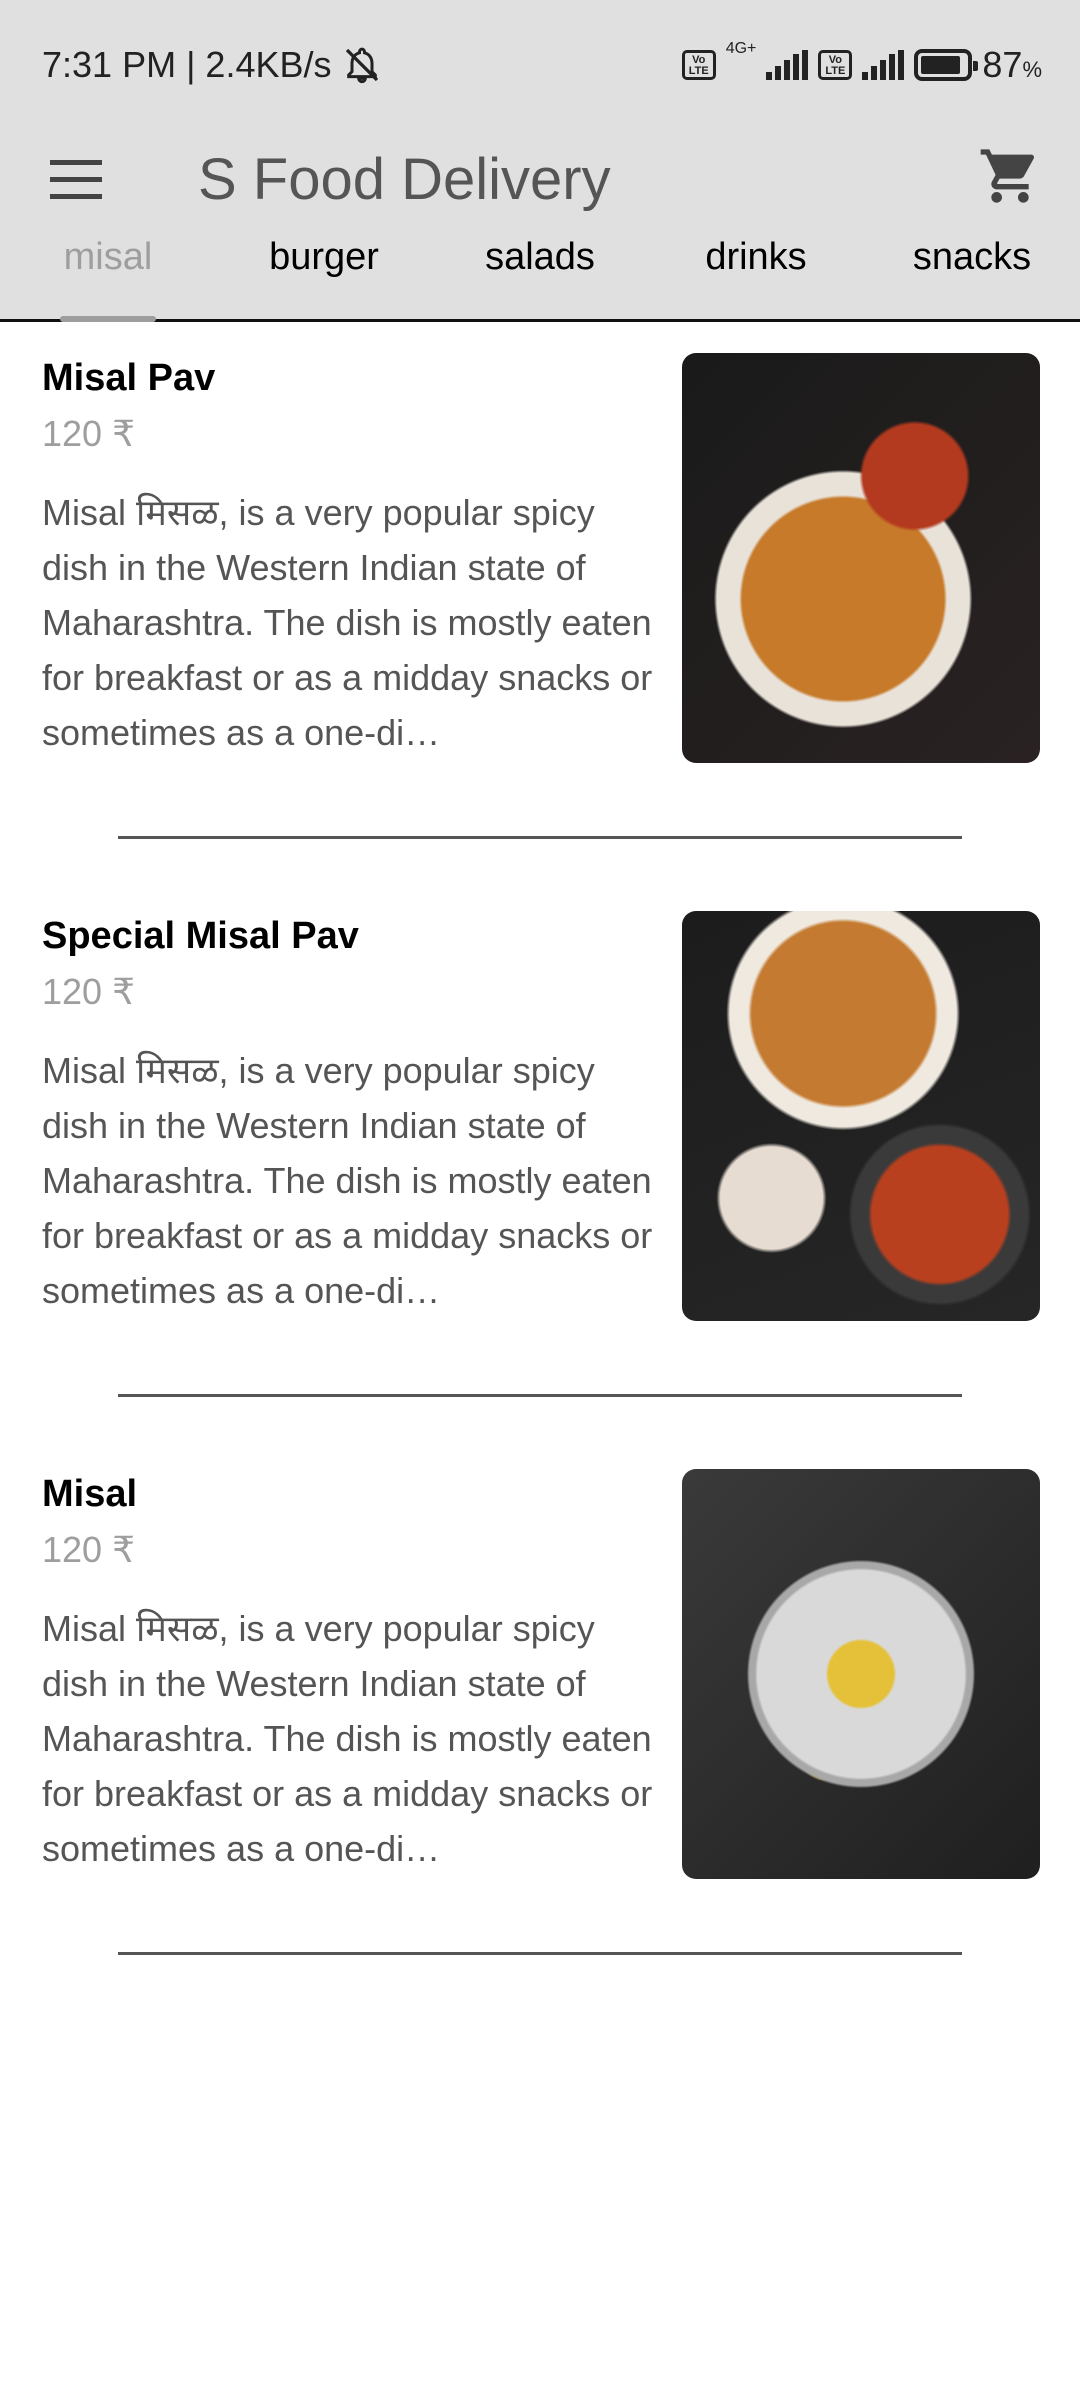 The width and height of the screenshot is (1080, 2400). I want to click on status-left: 7:31 PM | 2.4KB/s, so click(212, 65).